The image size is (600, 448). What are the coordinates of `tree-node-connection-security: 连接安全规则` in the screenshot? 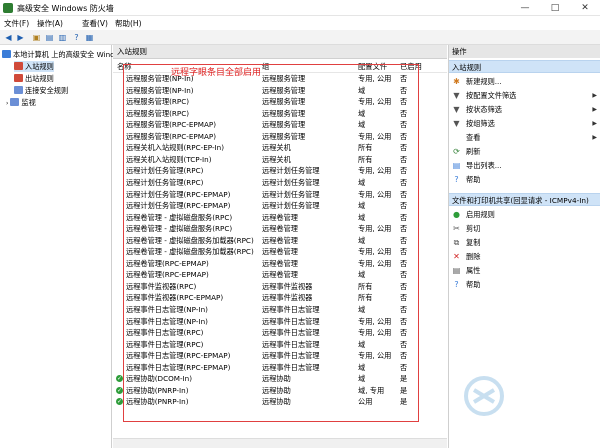 It's located at (41, 90).